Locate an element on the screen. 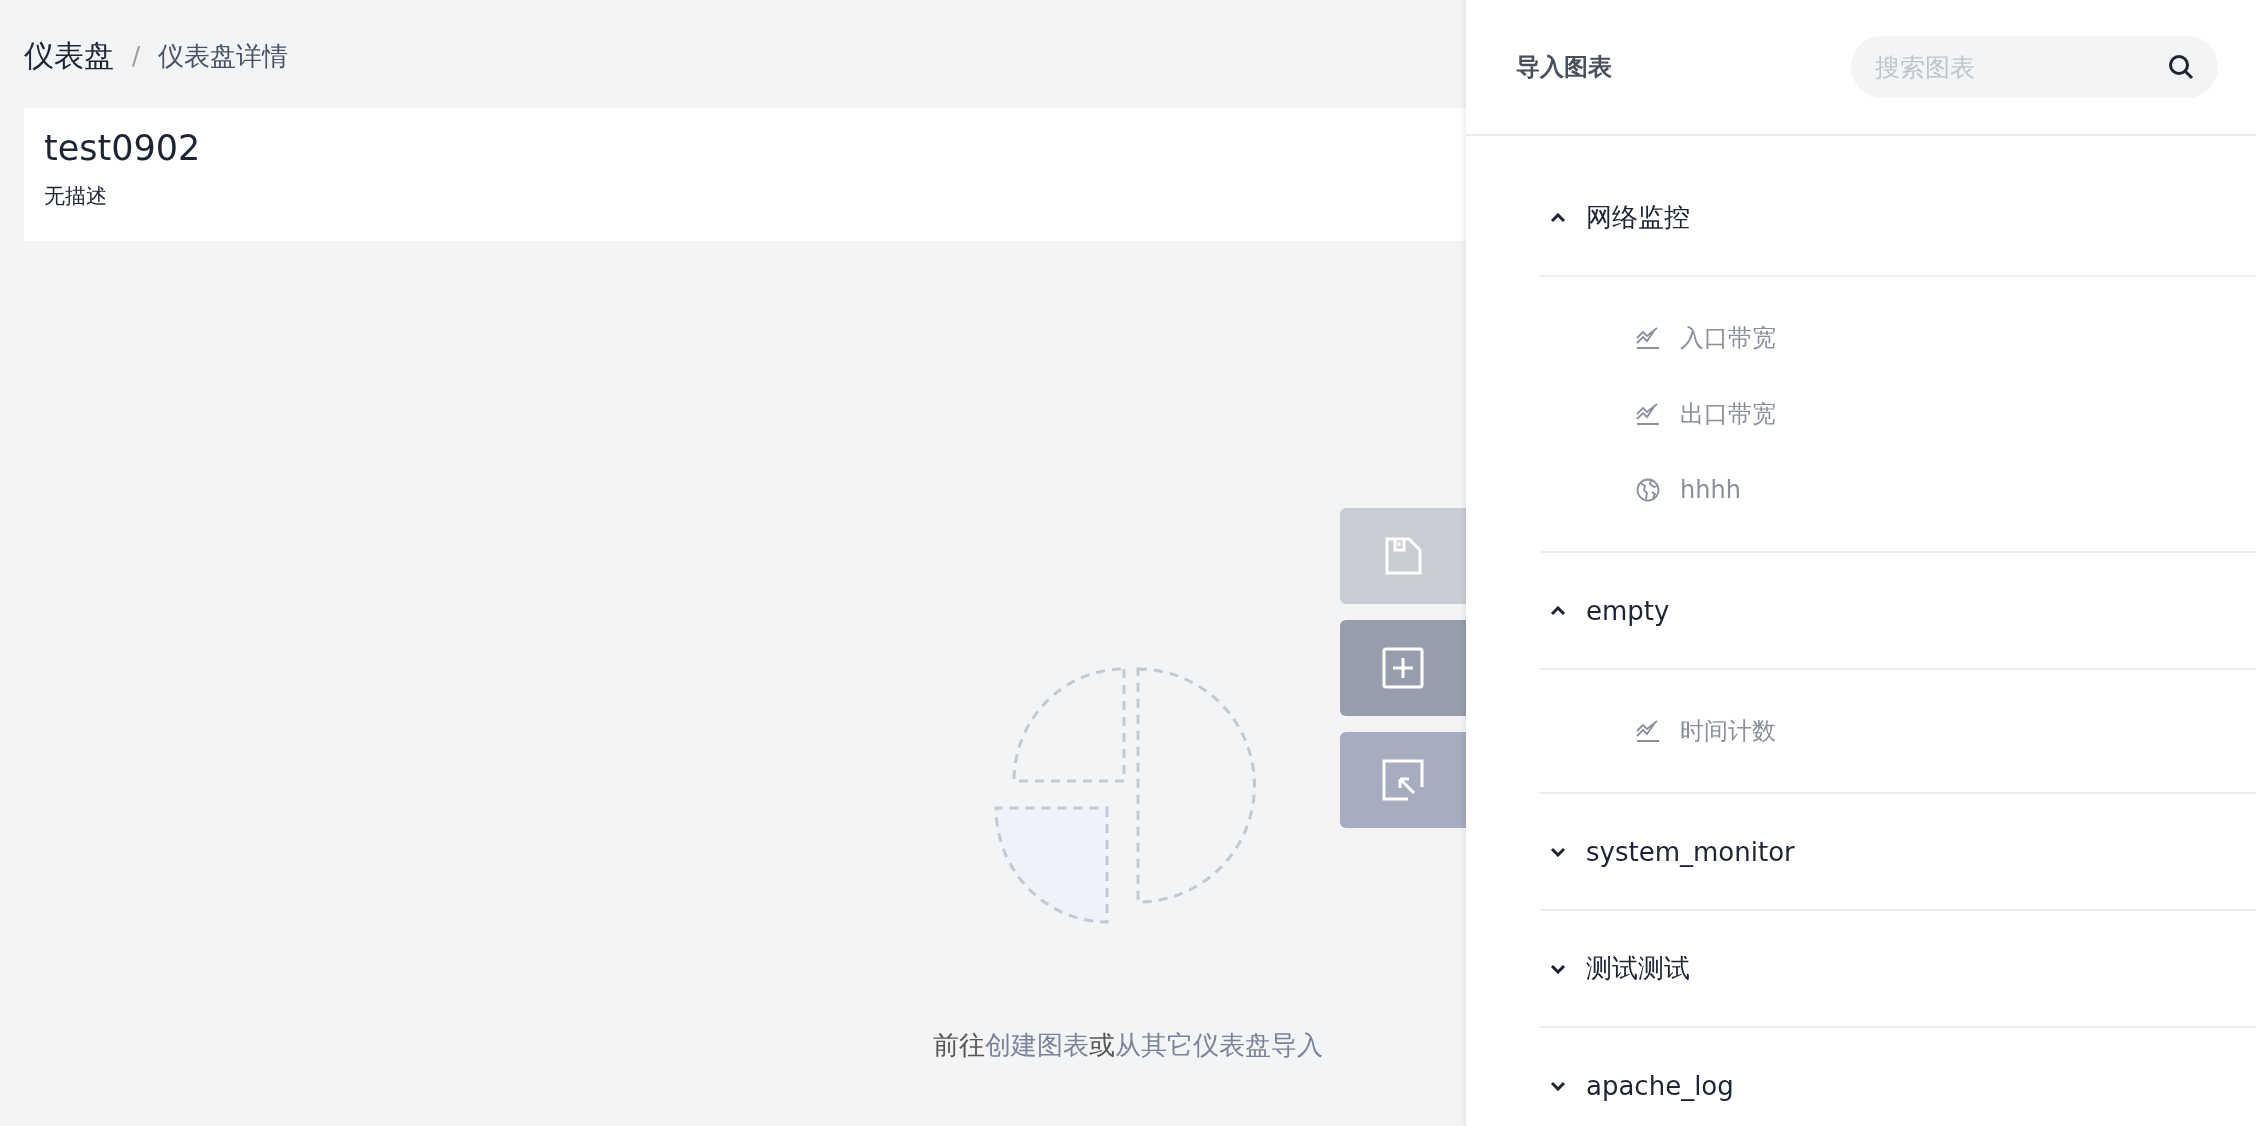  chart-item-label: 出口带宽 is located at coordinates (1728, 414).